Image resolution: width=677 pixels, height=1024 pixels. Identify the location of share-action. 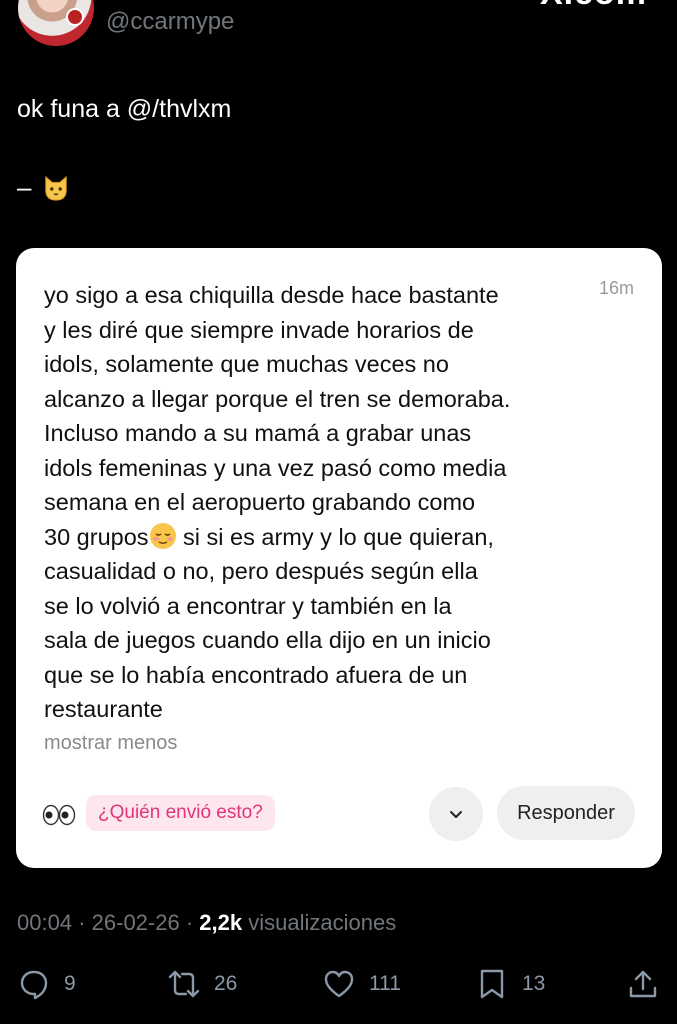
(643, 984).